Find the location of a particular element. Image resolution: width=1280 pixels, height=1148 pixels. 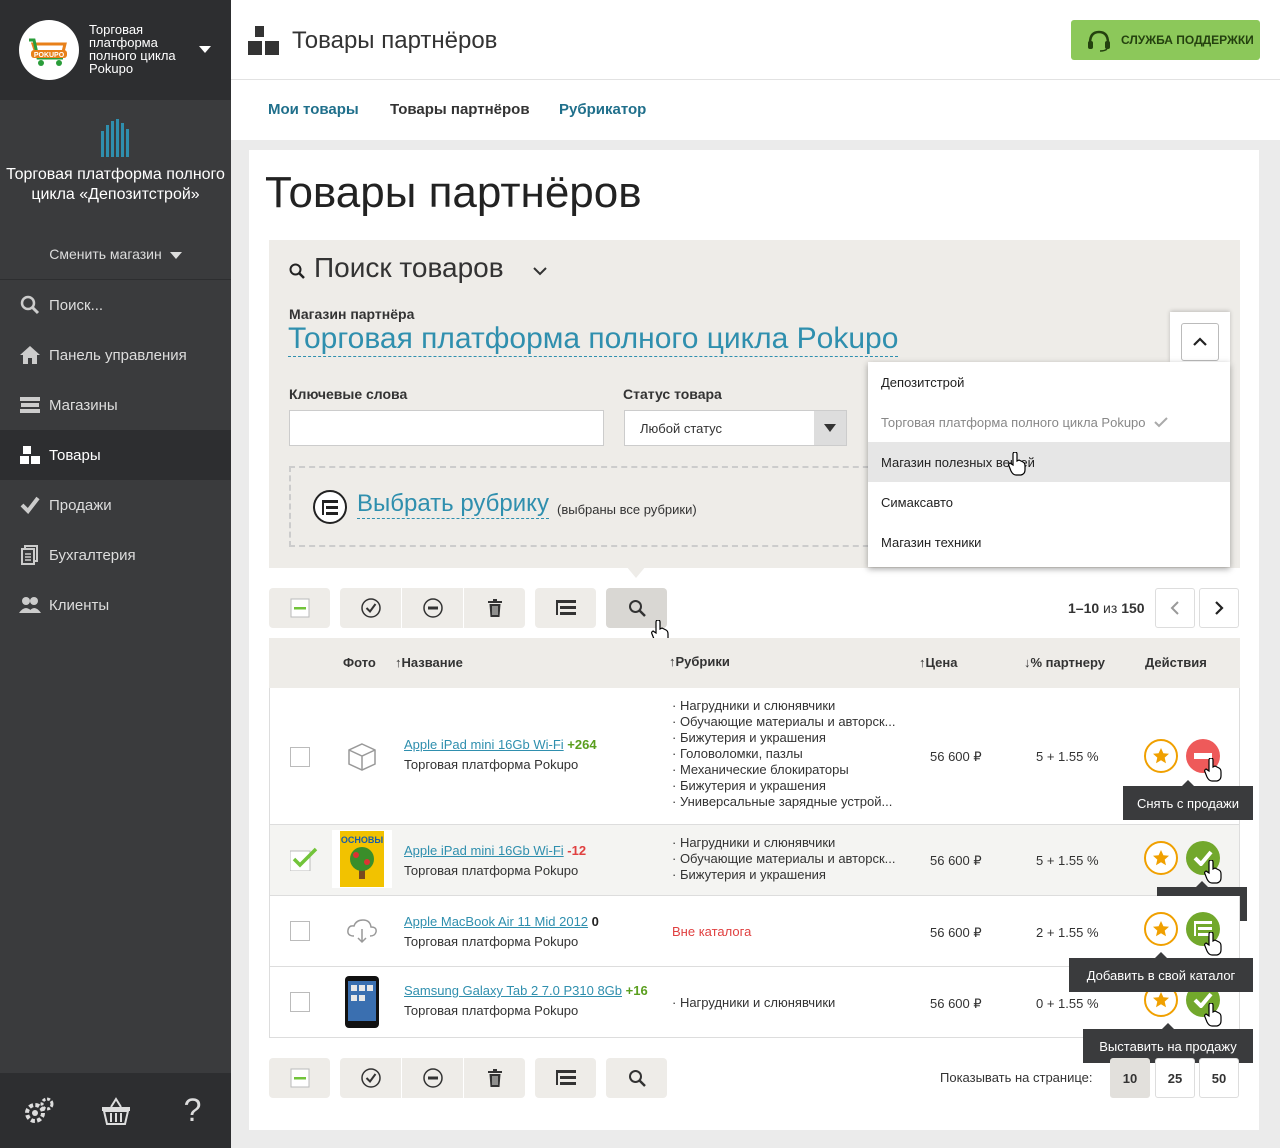

nav-item-products: Товары is located at coordinates (115, 455).